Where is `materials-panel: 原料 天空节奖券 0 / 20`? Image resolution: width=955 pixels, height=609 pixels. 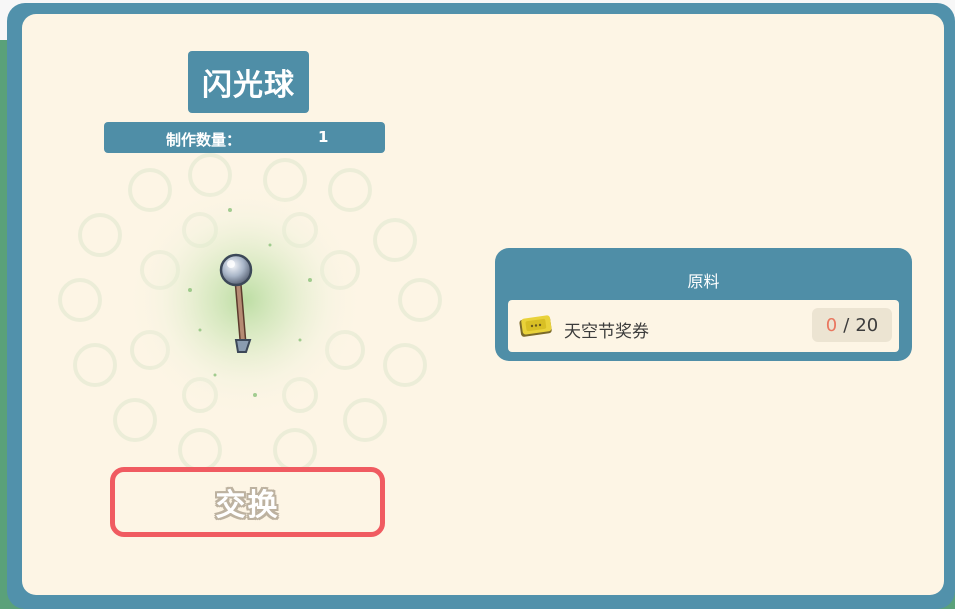
materials-panel: 原料 天空节奖券 0 / 20 is located at coordinates (703, 304).